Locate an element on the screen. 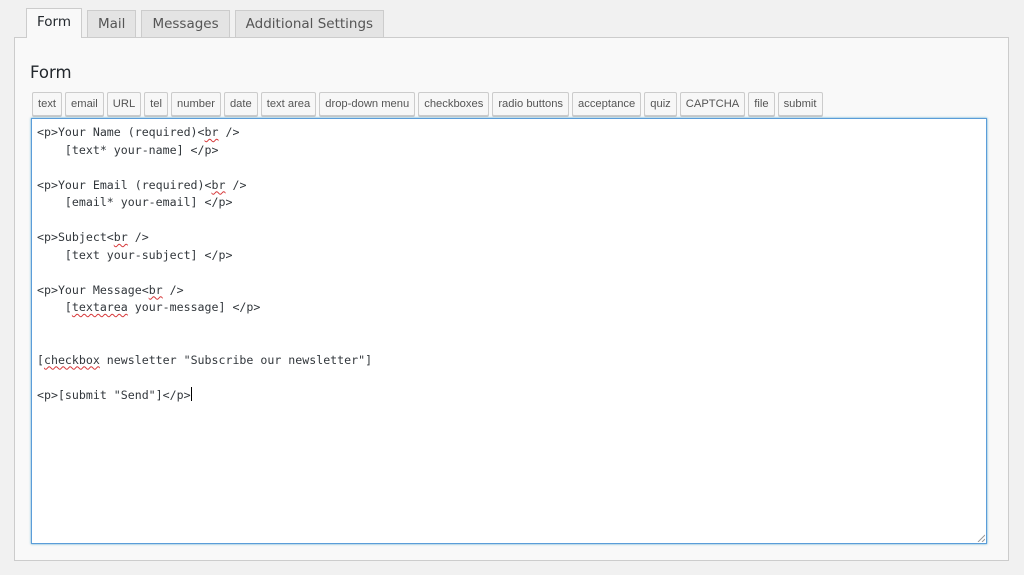 This screenshot has width=1024, height=575. tab-additional-settings: Additional Settings is located at coordinates (309, 24).